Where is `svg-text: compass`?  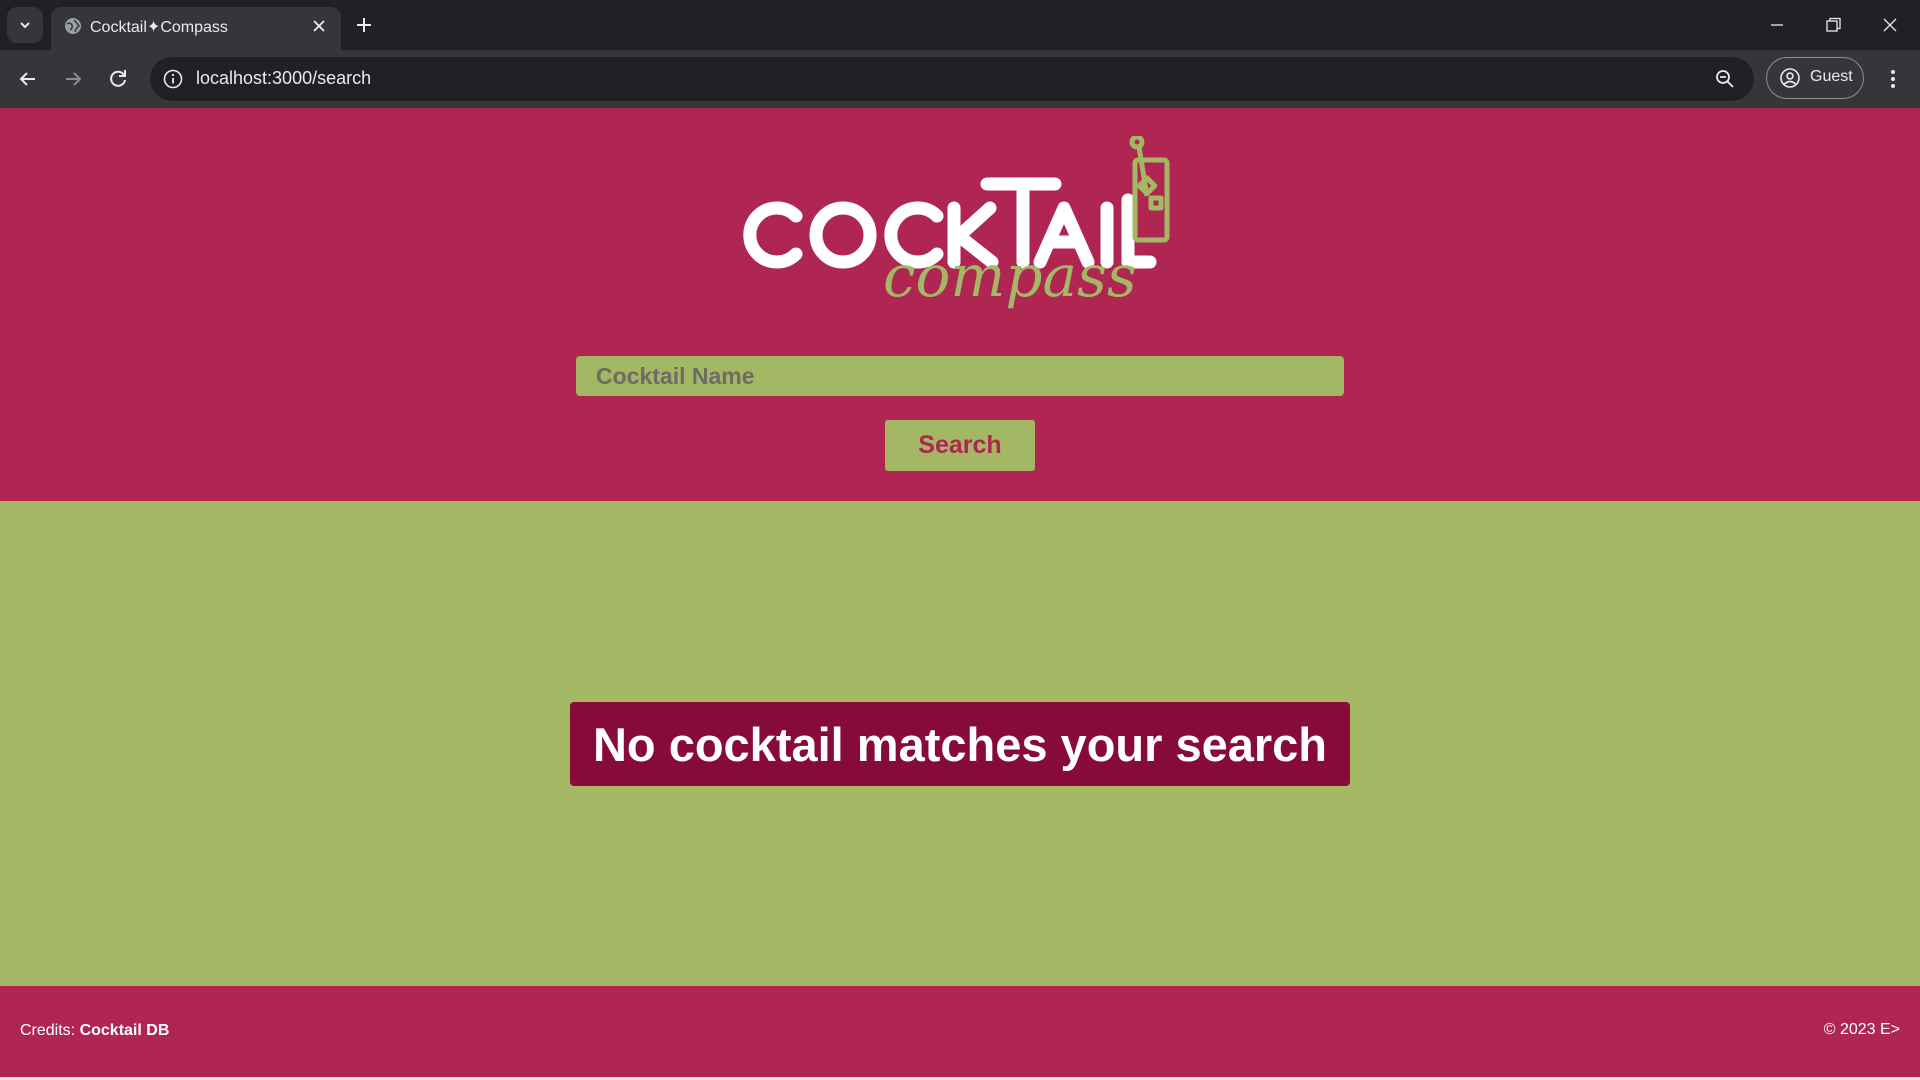
svg-text: compass is located at coordinates (1010, 276).